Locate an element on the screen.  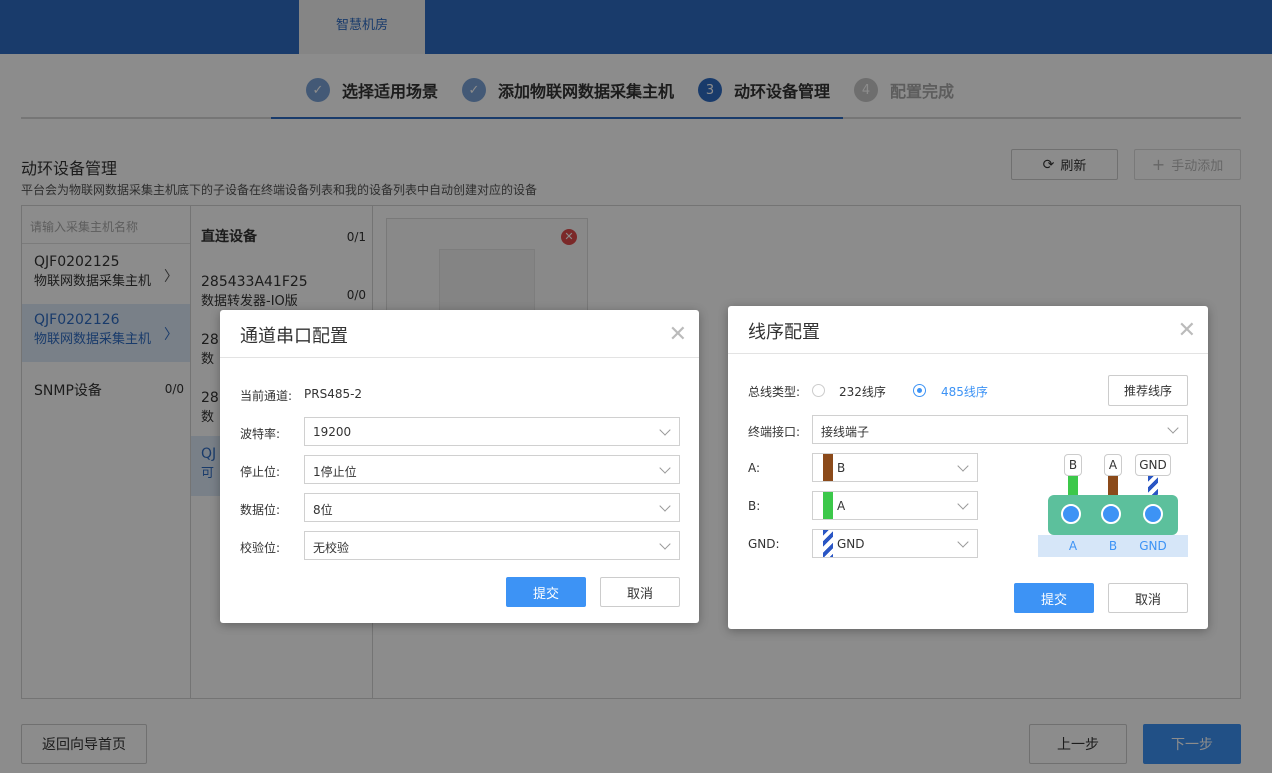
stop-bit-select: 1停止位 is located at coordinates (492, 469).